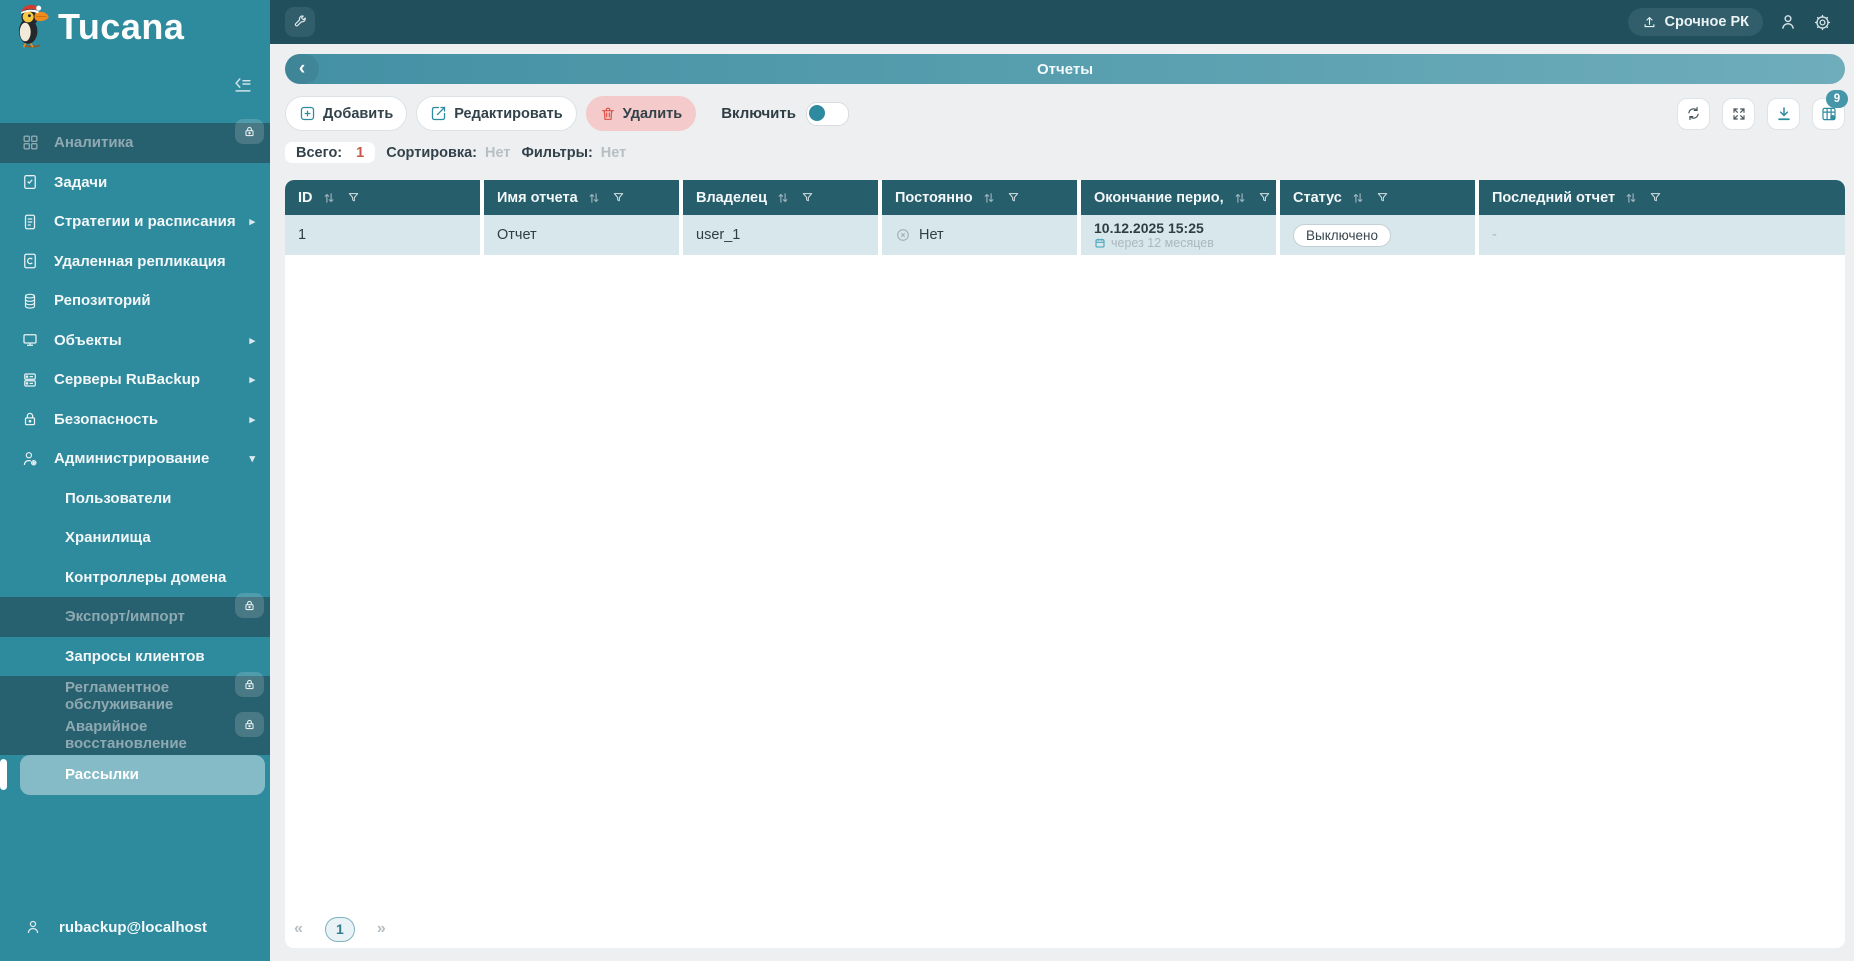  What do you see at coordinates (346, 113) in the screenshot?
I see `add-button: Добавить` at bounding box center [346, 113].